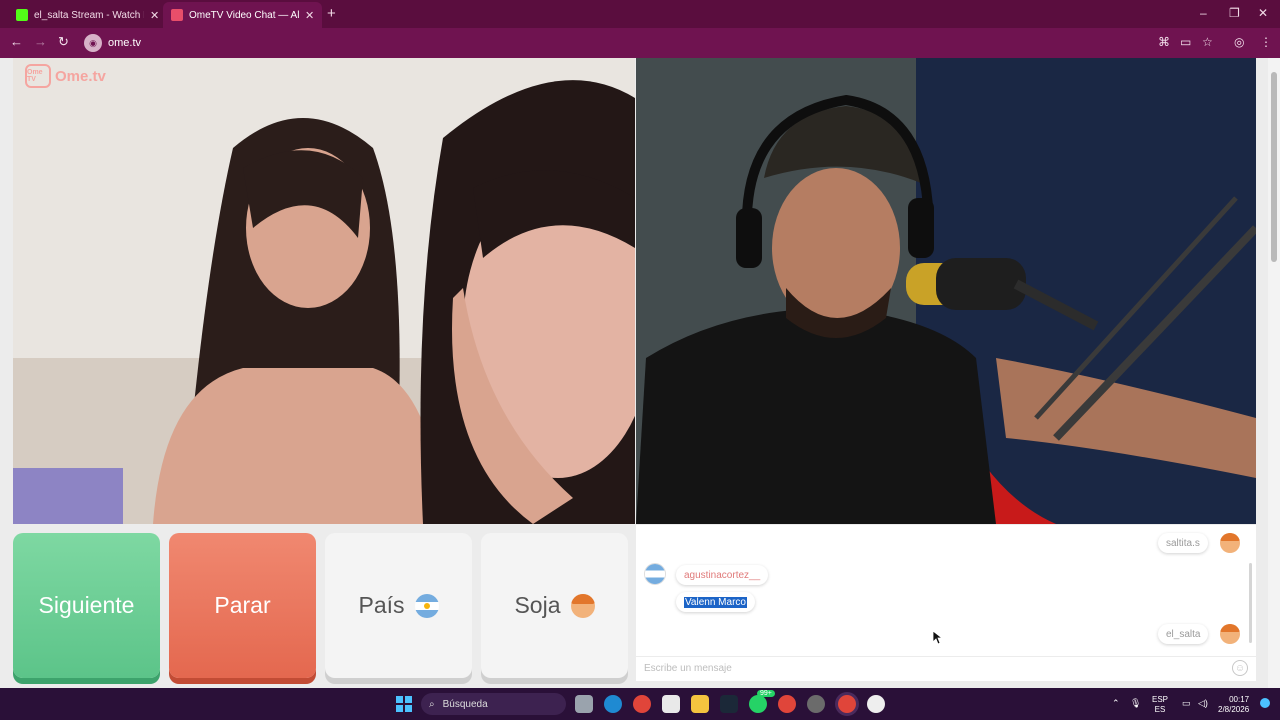  Describe the element at coordinates (63, 42) in the screenshot. I see `reload-icon: ↻` at that location.